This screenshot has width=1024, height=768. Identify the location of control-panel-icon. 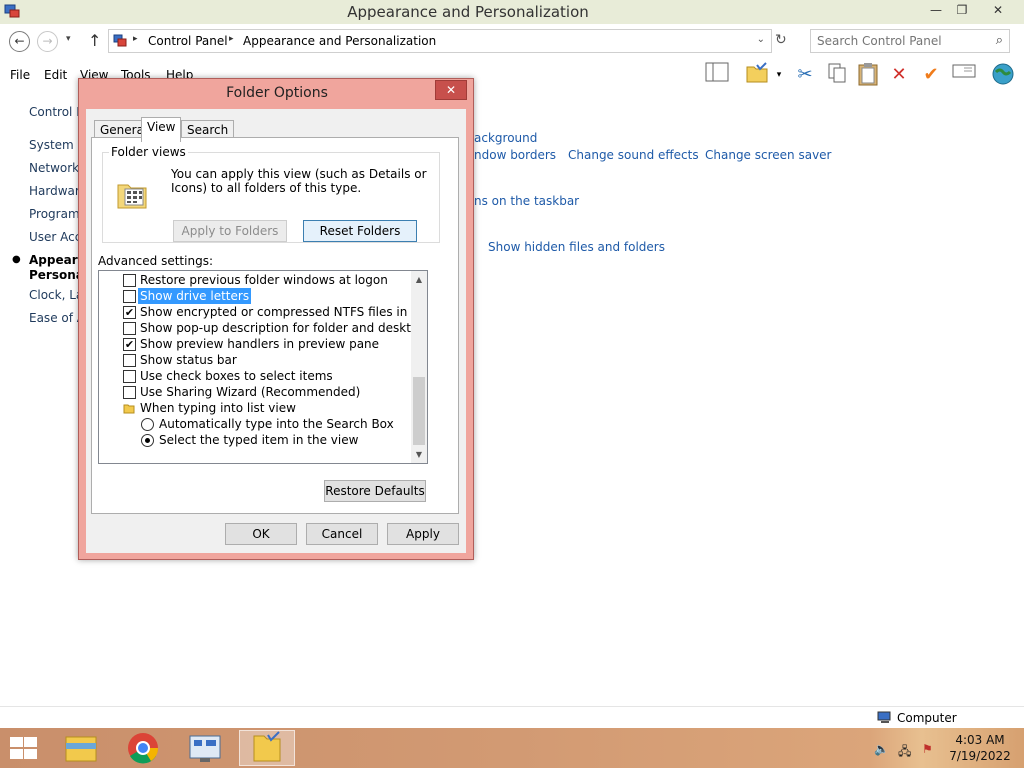
(205, 748).